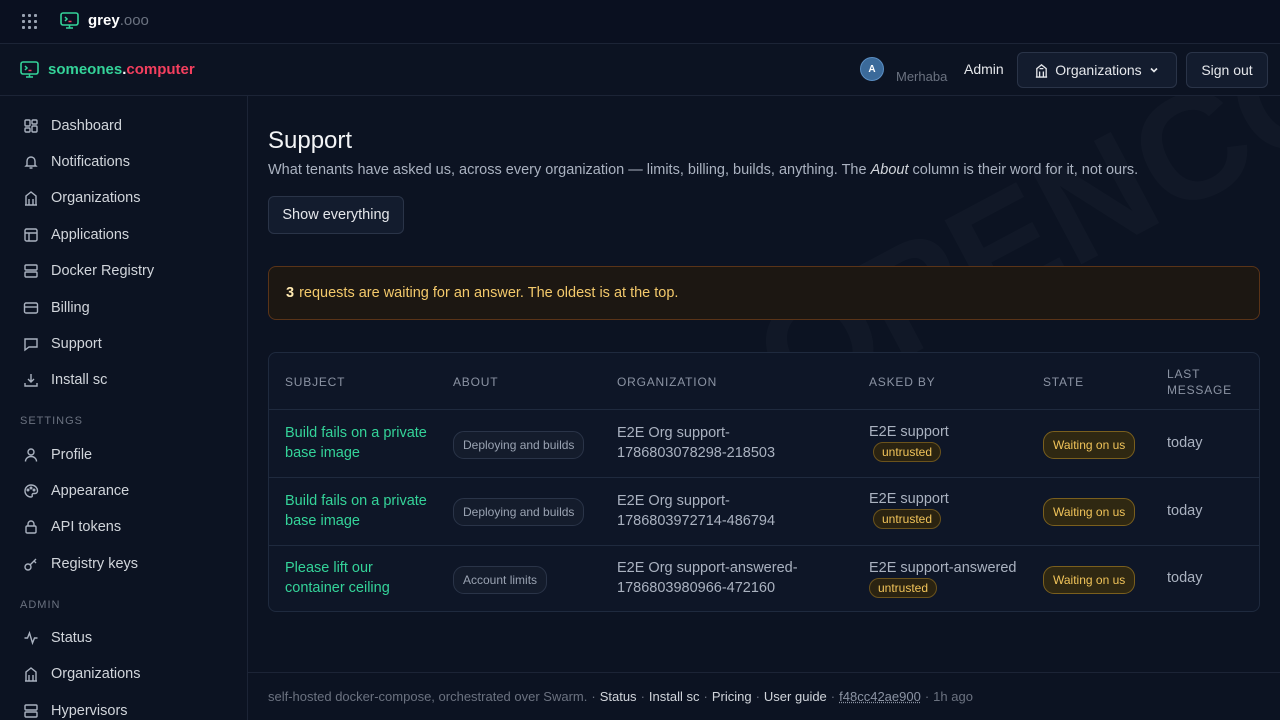 The width and height of the screenshot is (1280, 720). Describe the element at coordinates (696, 511) in the screenshot. I see `organization-cell: E2E Org support-1786803972714-486794` at that location.